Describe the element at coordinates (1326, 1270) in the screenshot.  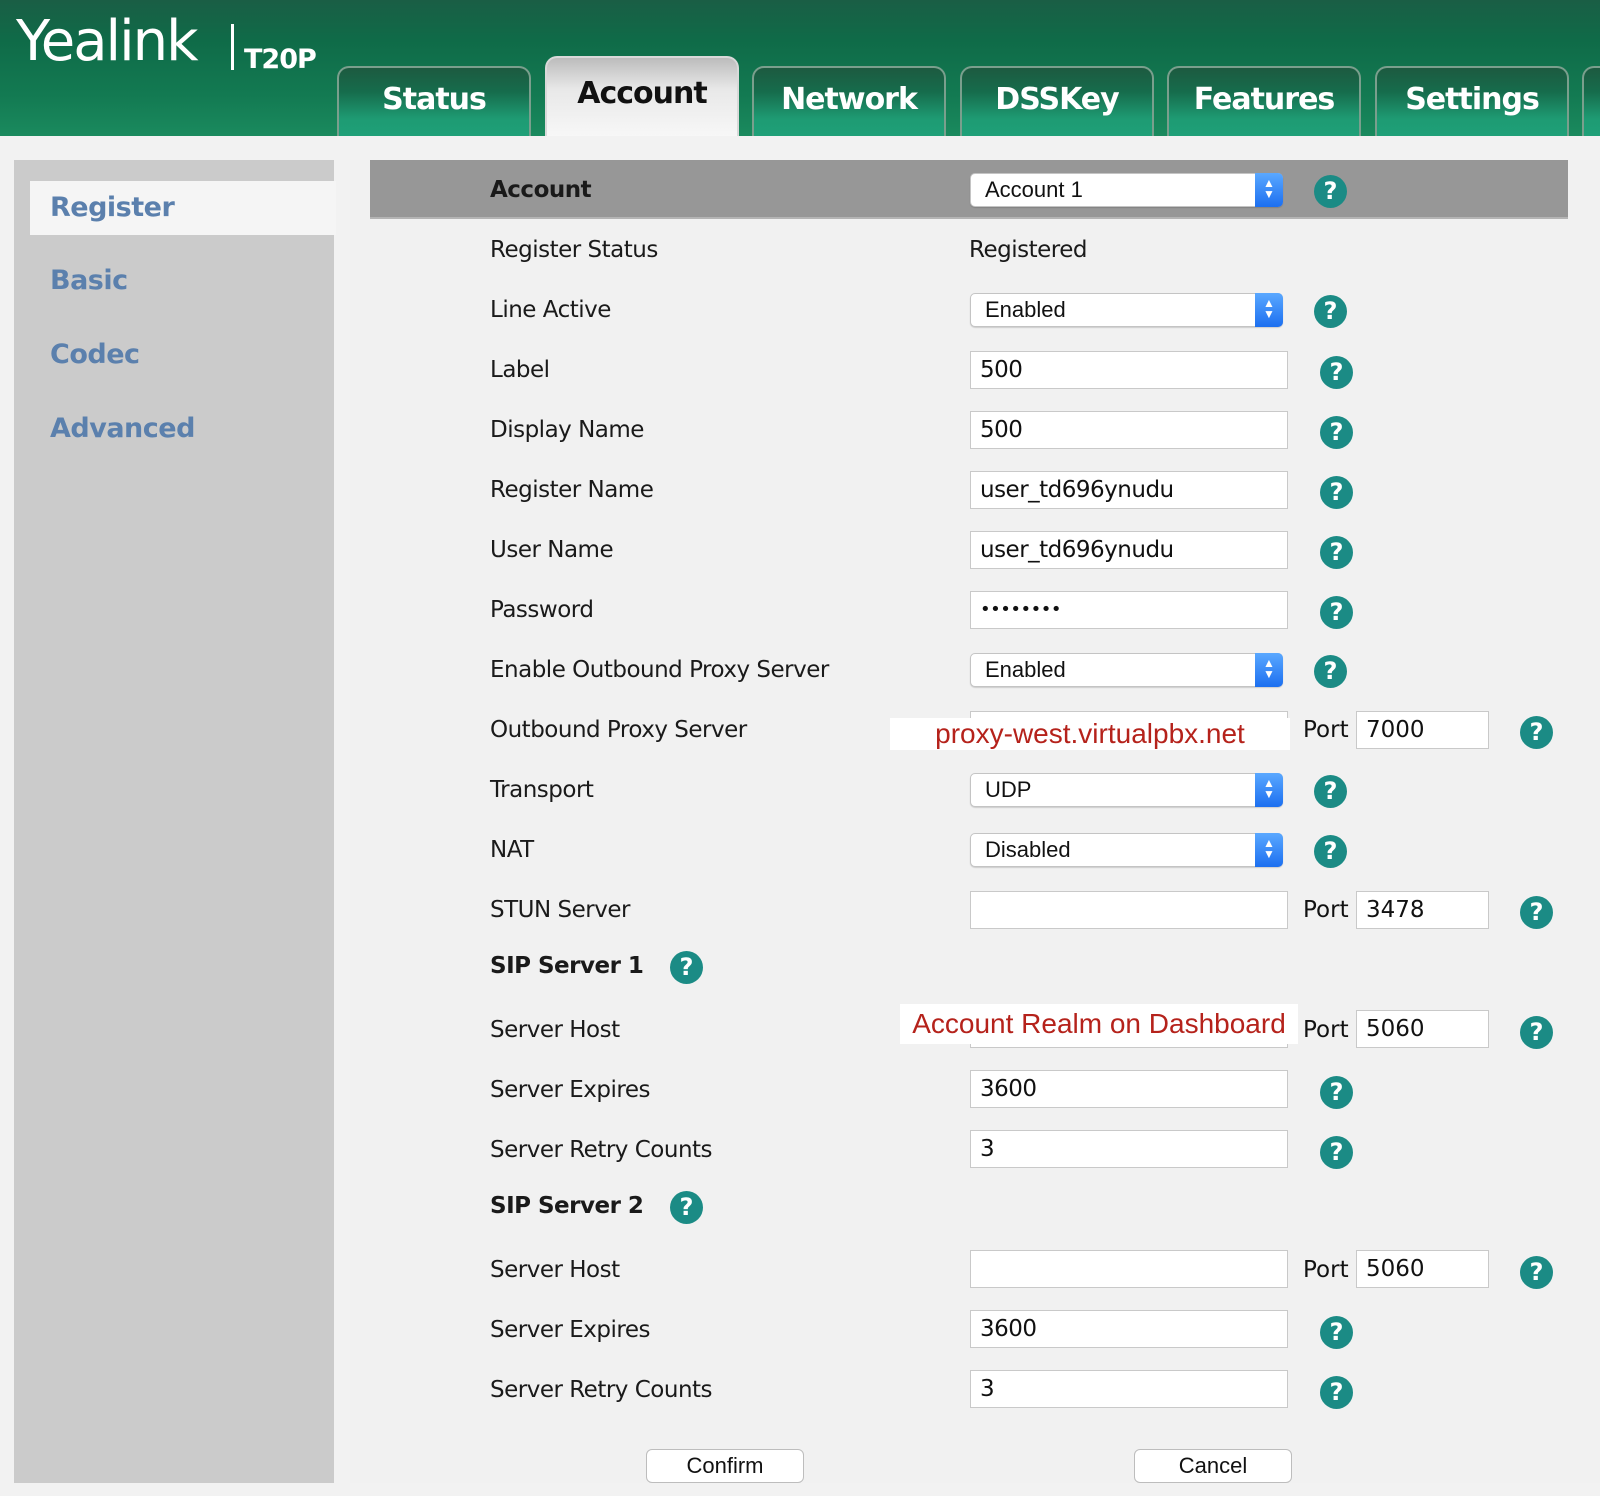
I see `sip2-port-label: Port` at that location.